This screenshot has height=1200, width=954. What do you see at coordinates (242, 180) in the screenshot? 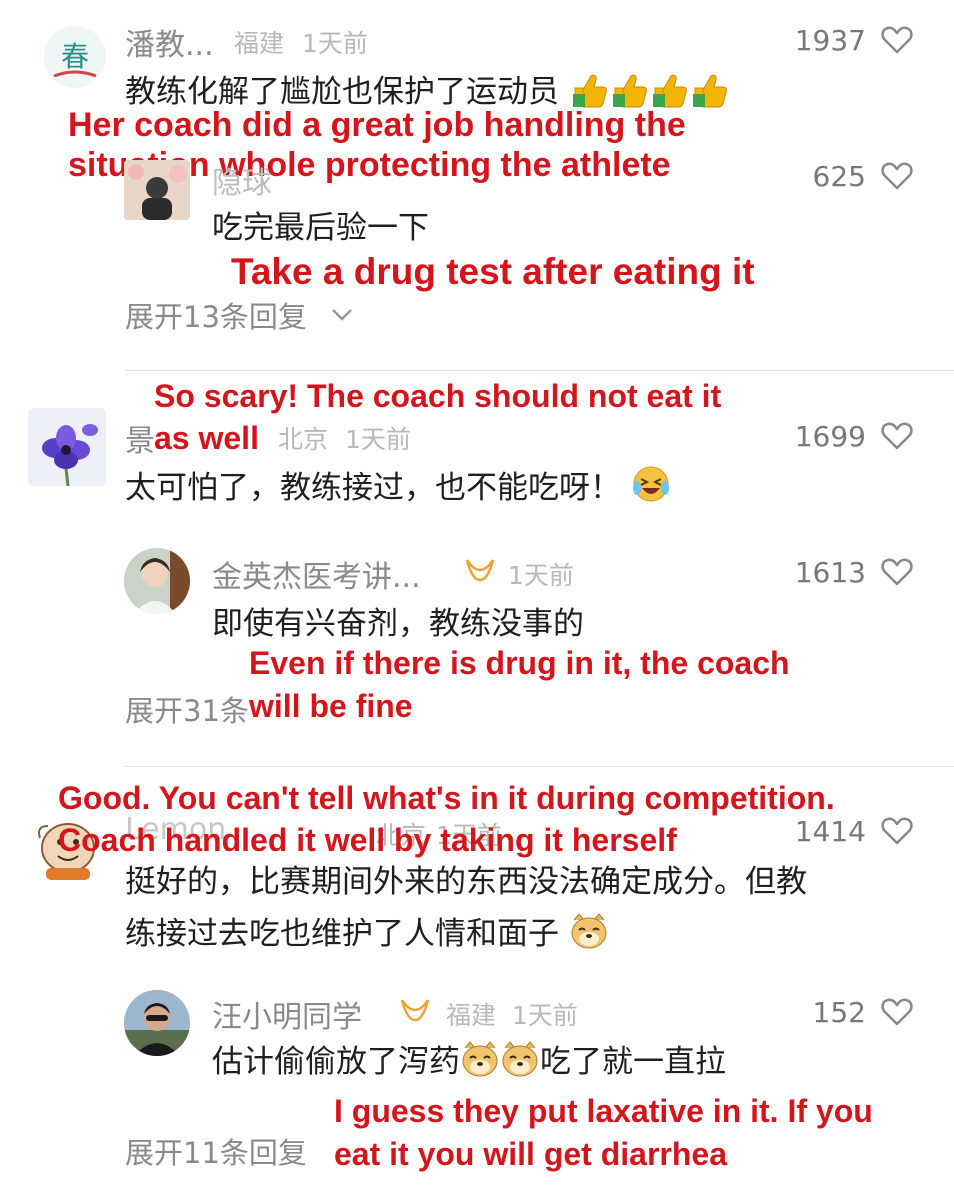
I see `username: 隐球` at bounding box center [242, 180].